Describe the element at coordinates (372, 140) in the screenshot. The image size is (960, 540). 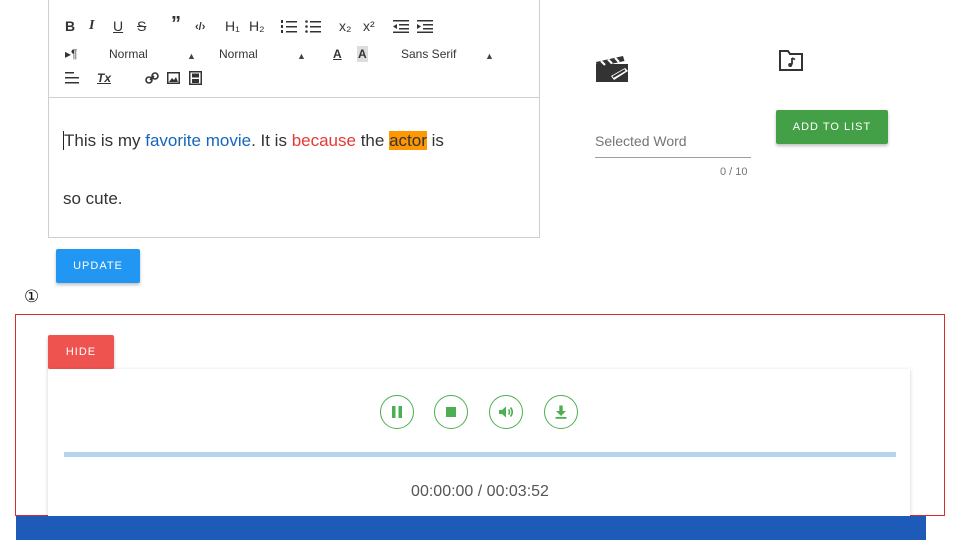
I see `text-segment: the` at that location.